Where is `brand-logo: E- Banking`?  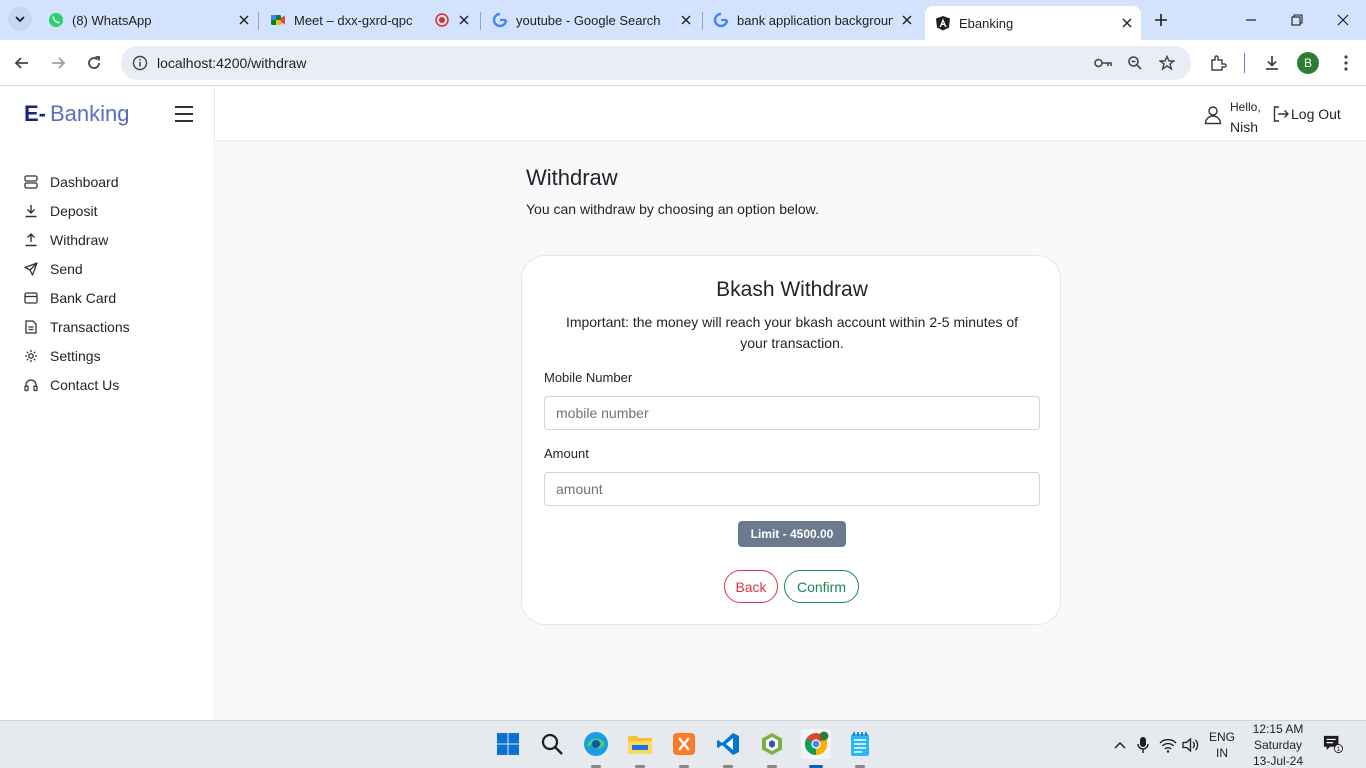 brand-logo: E- Banking is located at coordinates (77, 114).